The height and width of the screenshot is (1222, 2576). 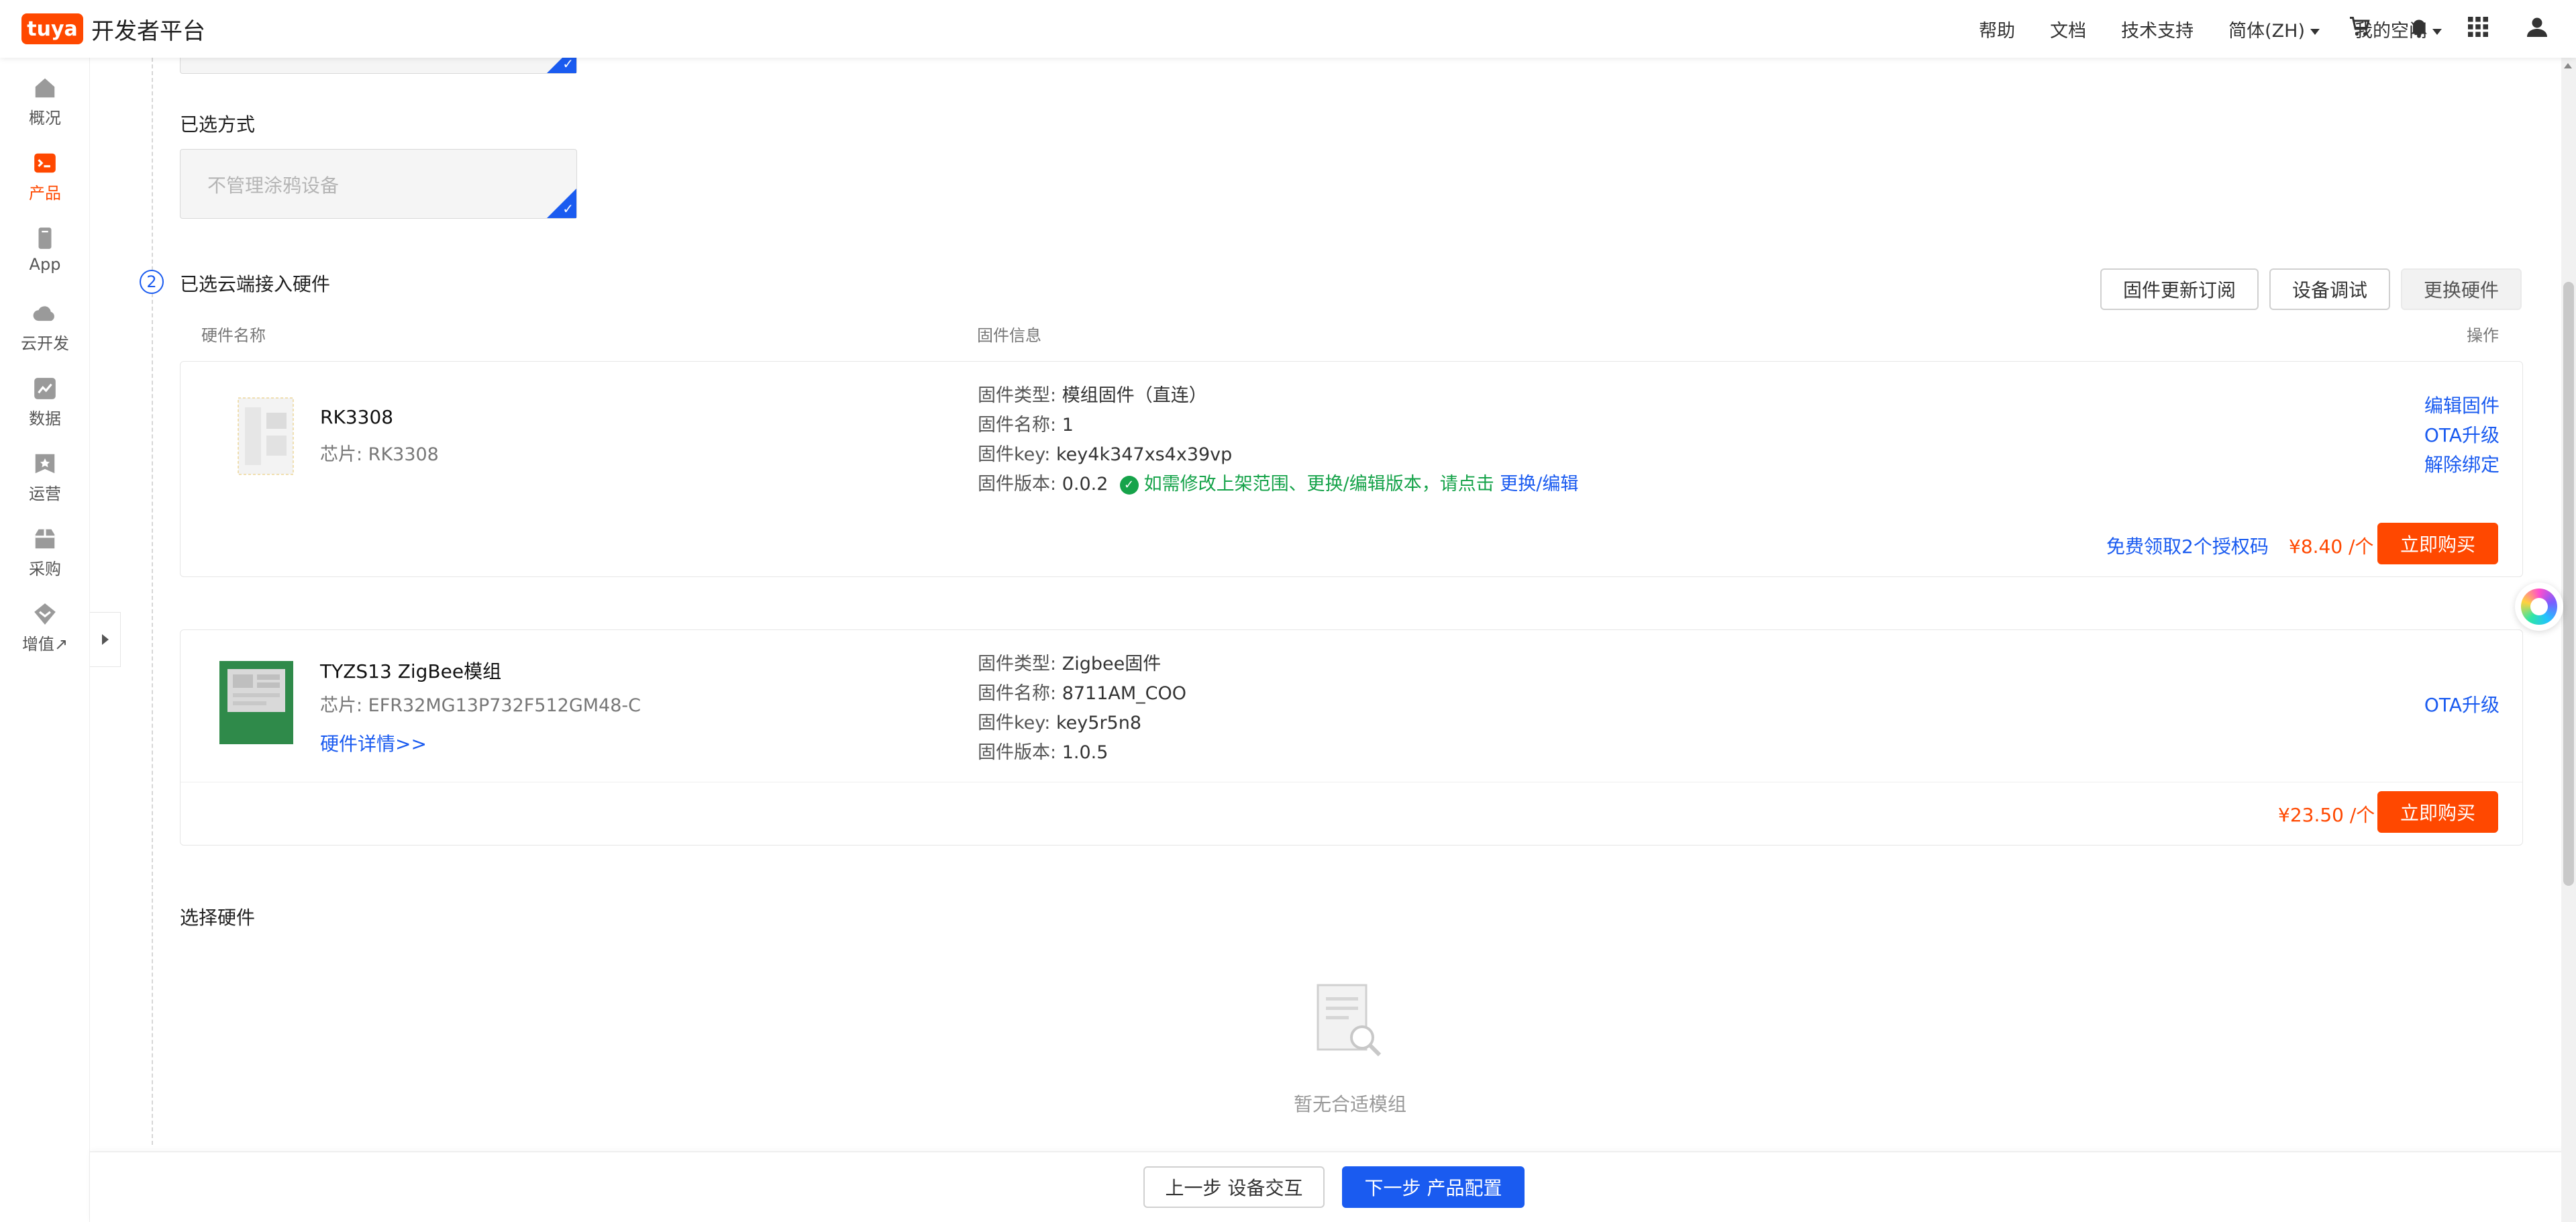 I want to click on sidebar-item-operation: 运营, so click(x=45, y=484).